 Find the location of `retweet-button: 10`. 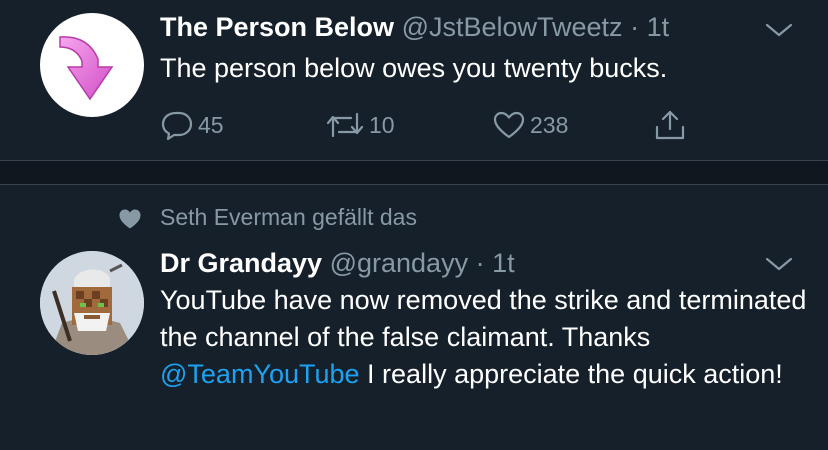

retweet-button: 10 is located at coordinates (360, 125).